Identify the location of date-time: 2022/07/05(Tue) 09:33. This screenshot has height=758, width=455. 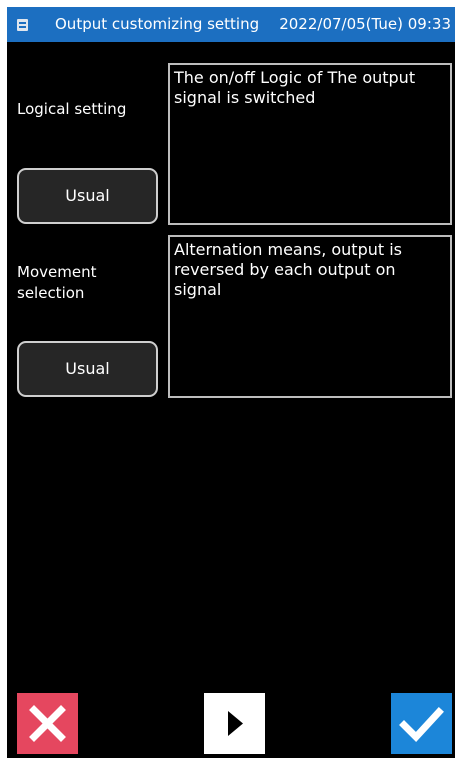
(365, 24).